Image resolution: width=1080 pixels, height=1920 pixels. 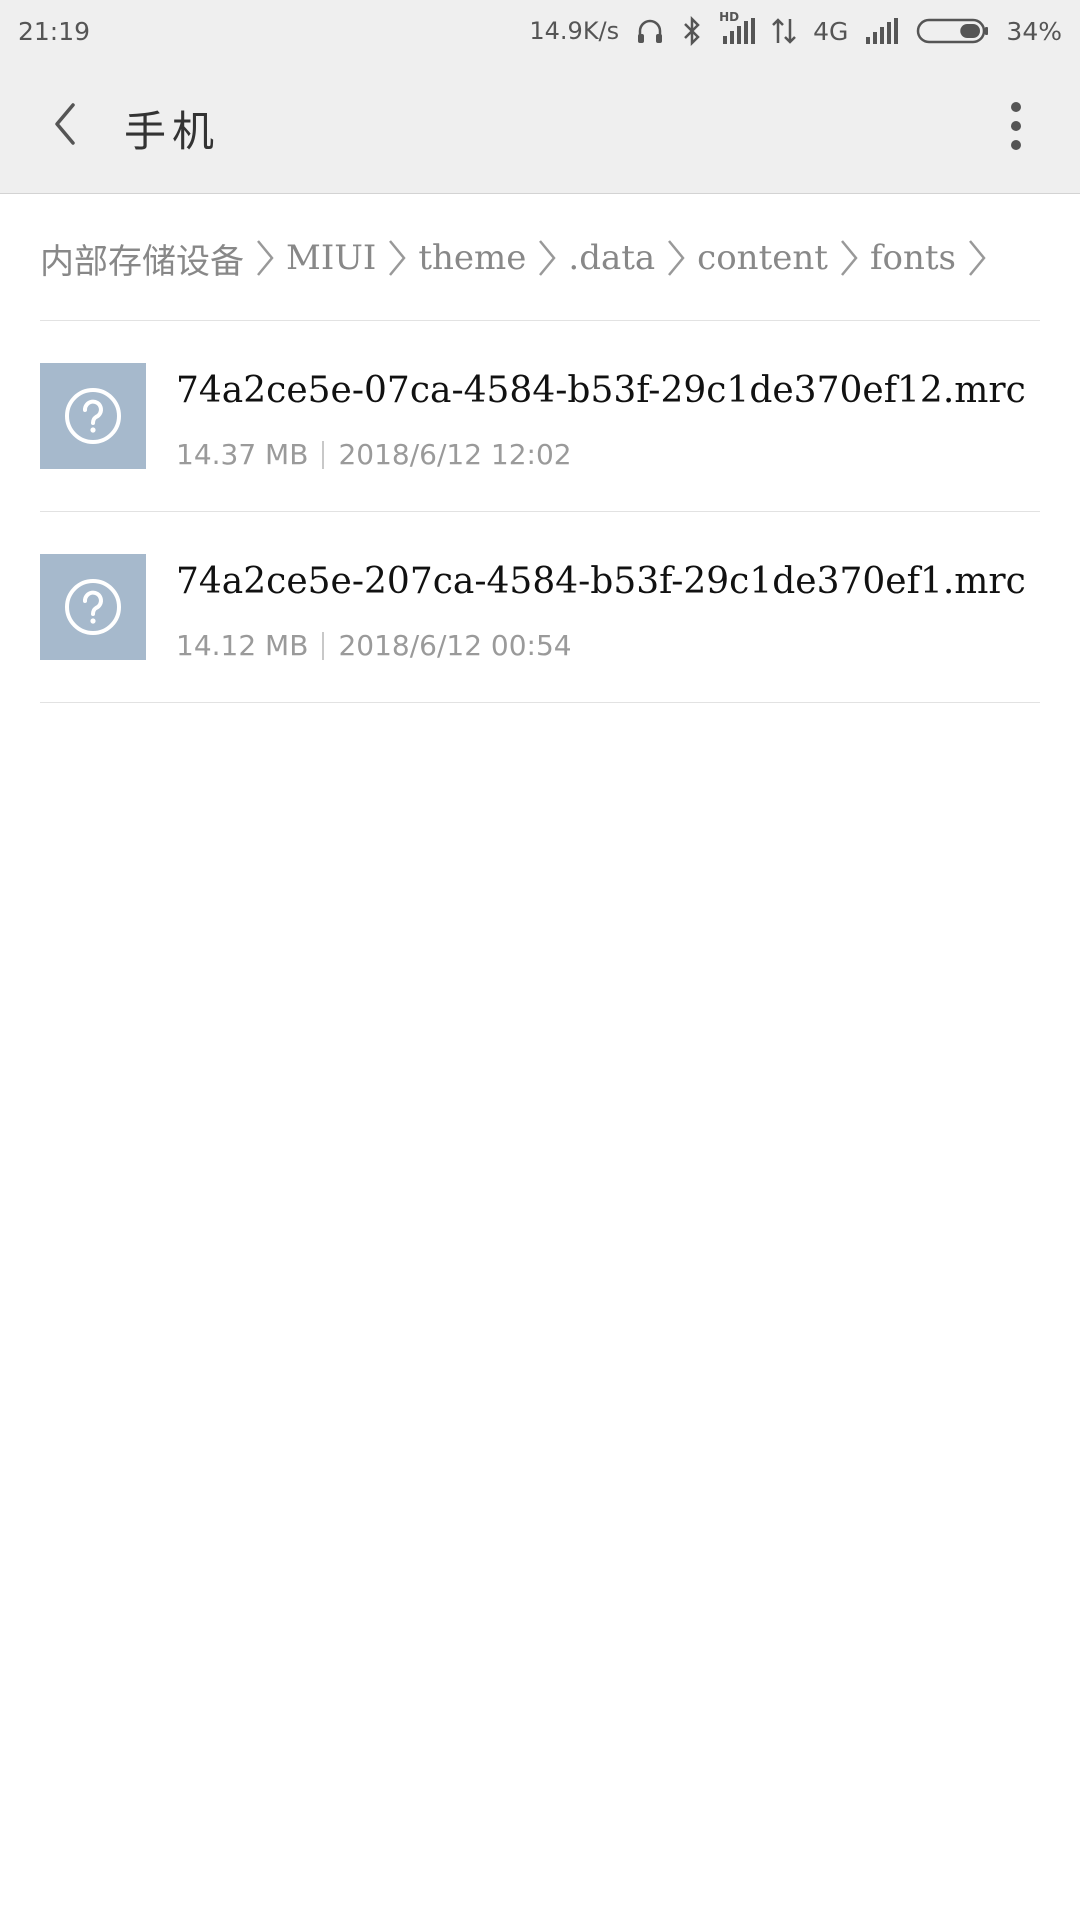 I want to click on status-icons: 14.9K/s HD 4G 34%, so click(x=795, y=28).